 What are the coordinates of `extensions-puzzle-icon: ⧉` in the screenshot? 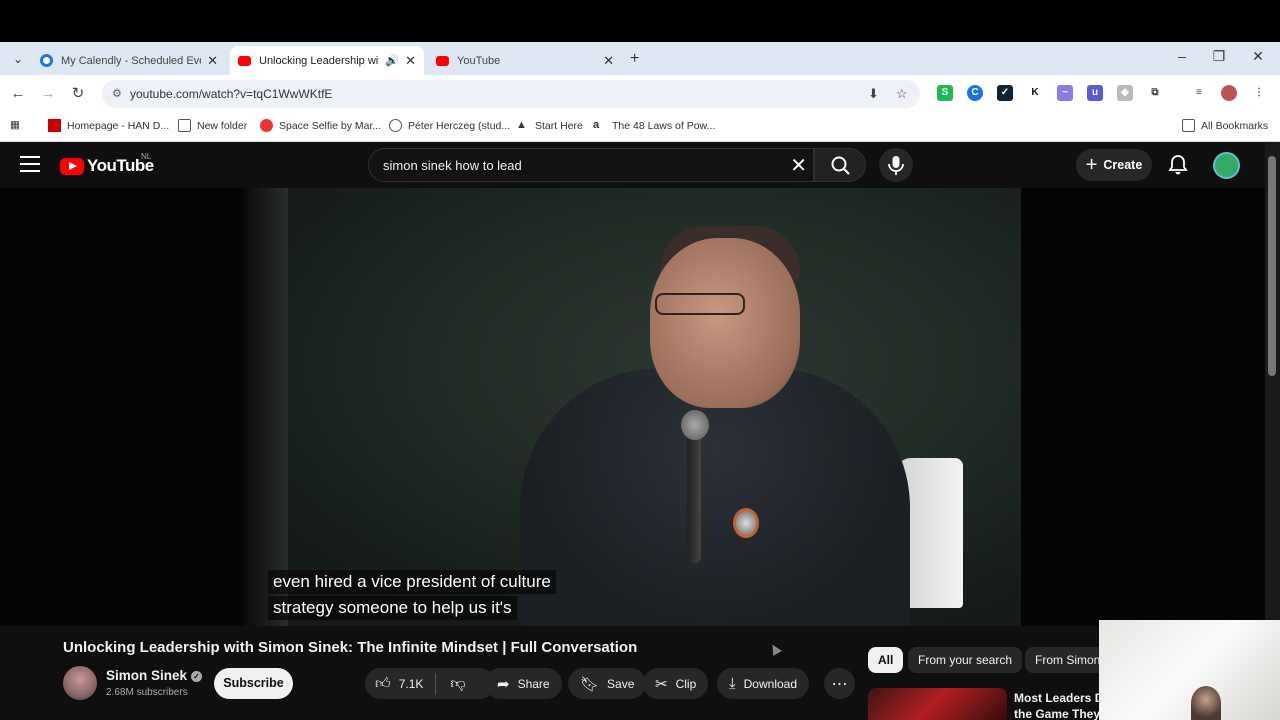 It's located at (1155, 93).